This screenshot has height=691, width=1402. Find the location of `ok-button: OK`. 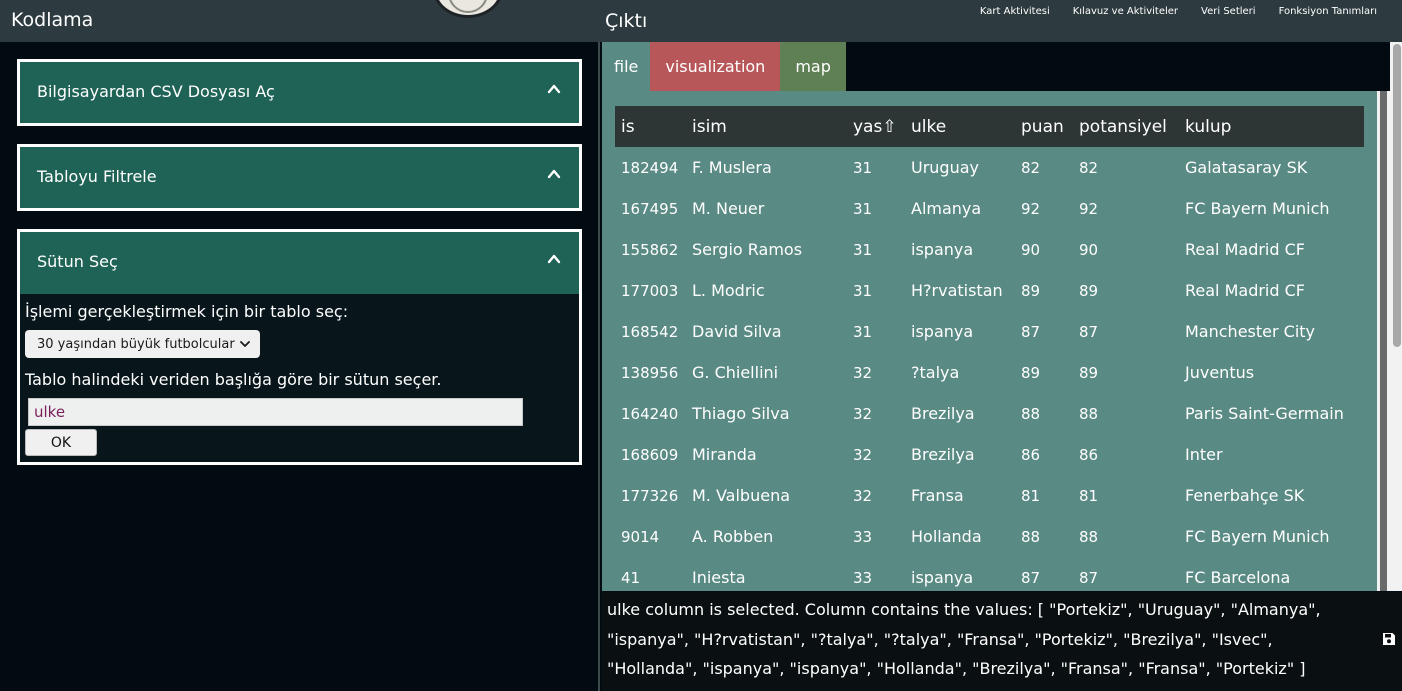

ok-button: OK is located at coordinates (61, 442).